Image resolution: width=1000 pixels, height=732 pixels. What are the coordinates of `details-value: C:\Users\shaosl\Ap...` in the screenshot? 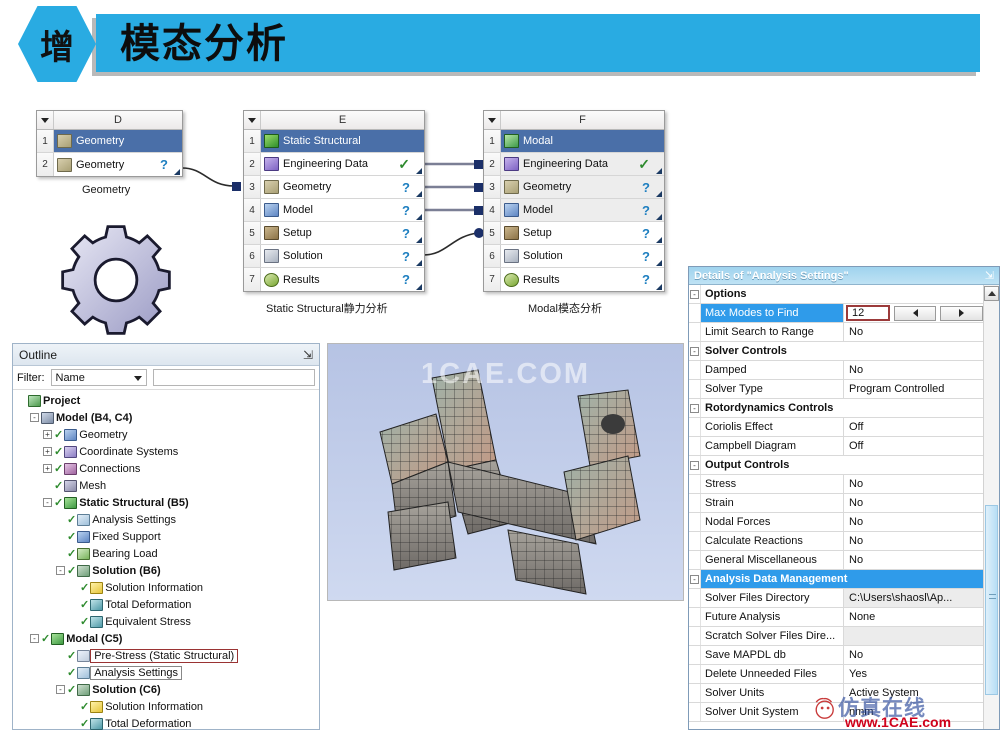 It's located at (913, 598).